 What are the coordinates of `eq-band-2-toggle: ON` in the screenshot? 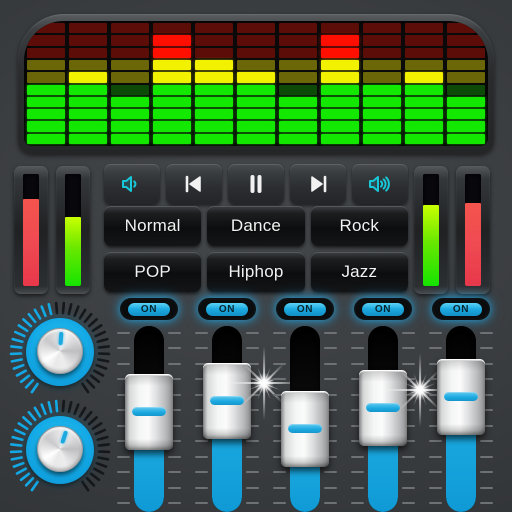 It's located at (227, 309).